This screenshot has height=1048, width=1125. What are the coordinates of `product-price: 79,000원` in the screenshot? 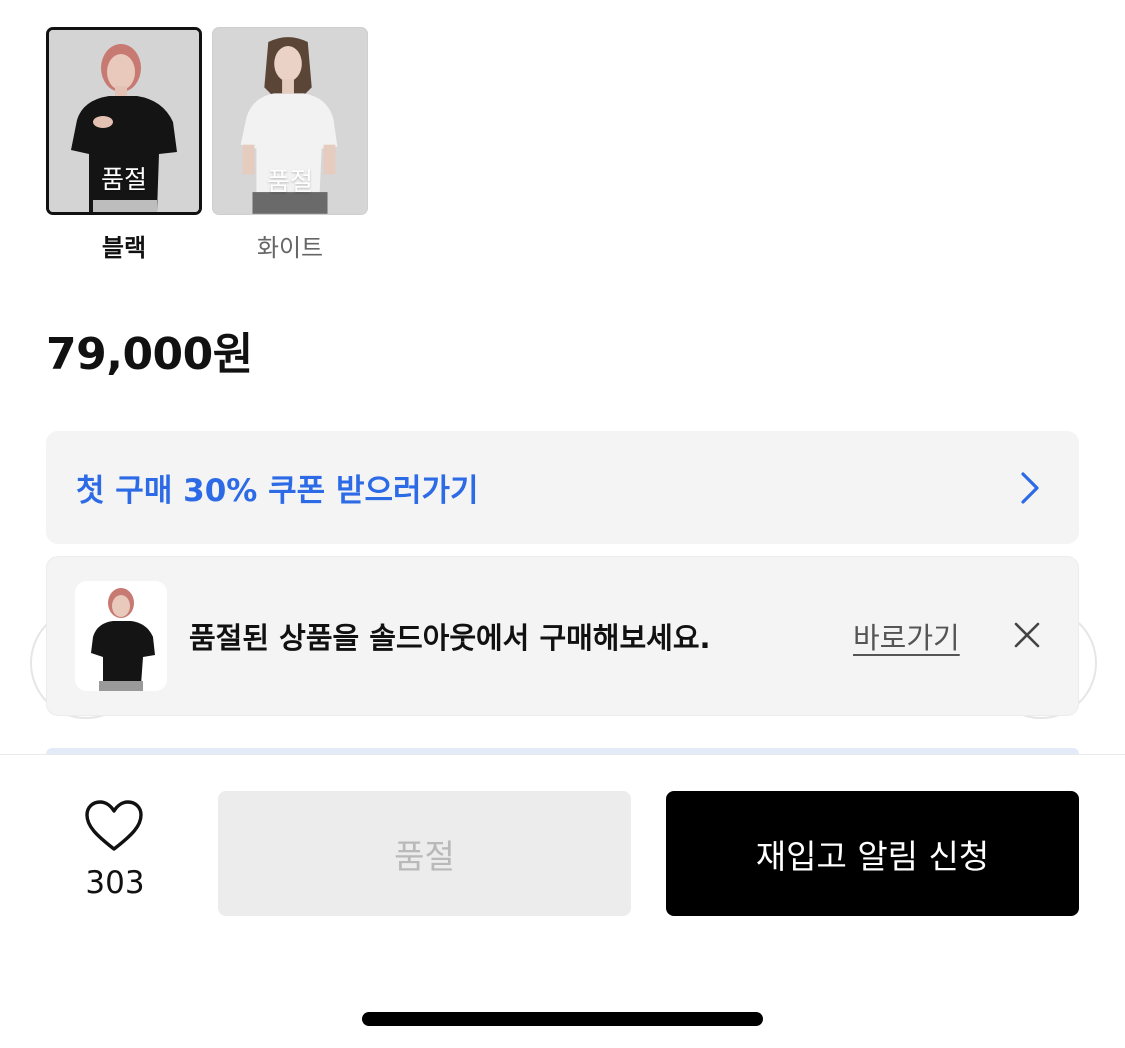 It's located at (149, 354).